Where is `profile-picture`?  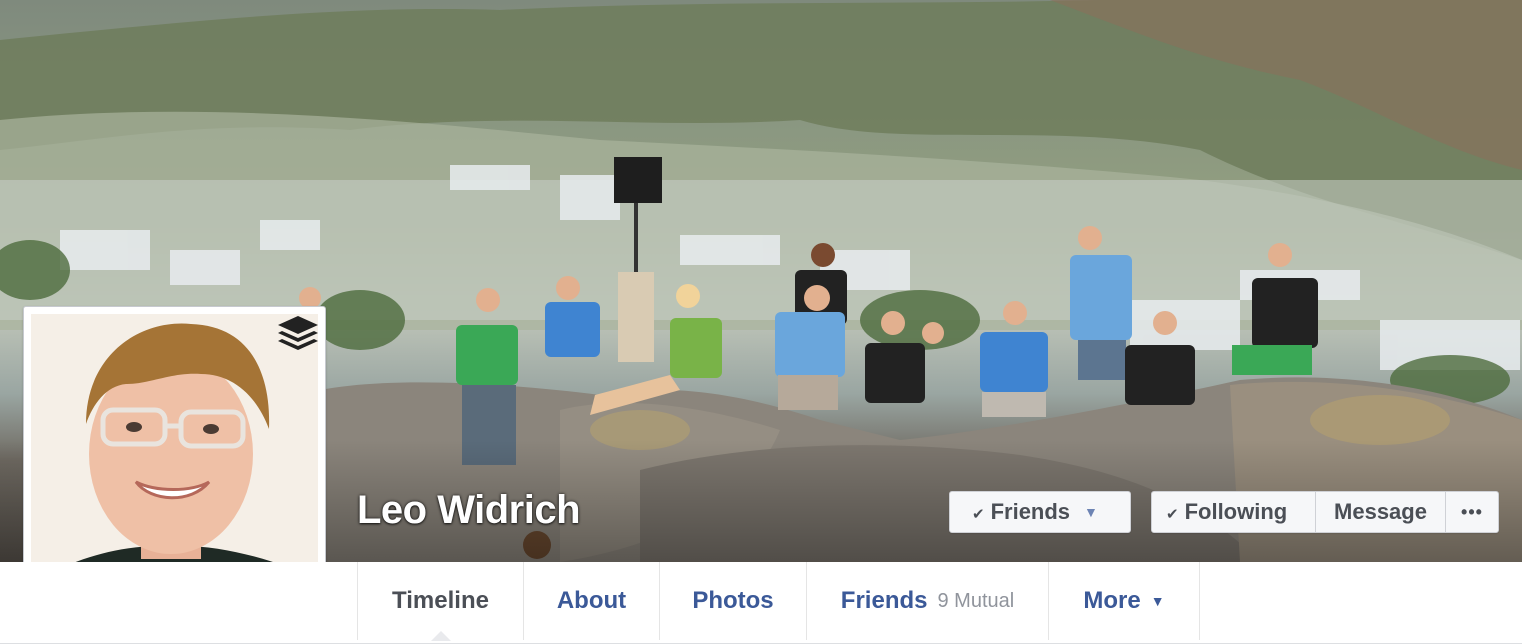
profile-picture is located at coordinates (174, 457).